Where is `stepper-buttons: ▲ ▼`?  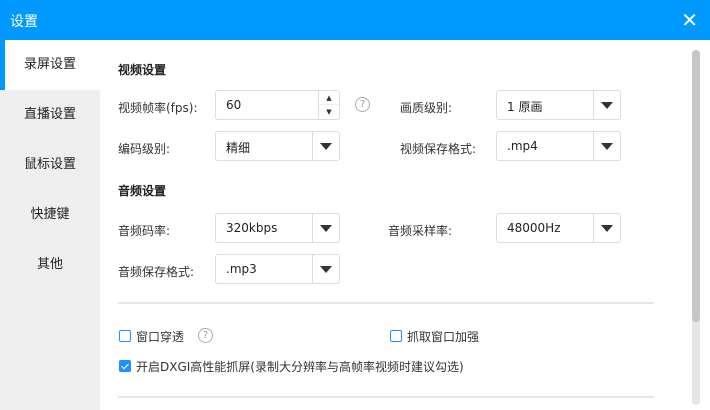 stepper-buttons: ▲ ▼ is located at coordinates (328, 105).